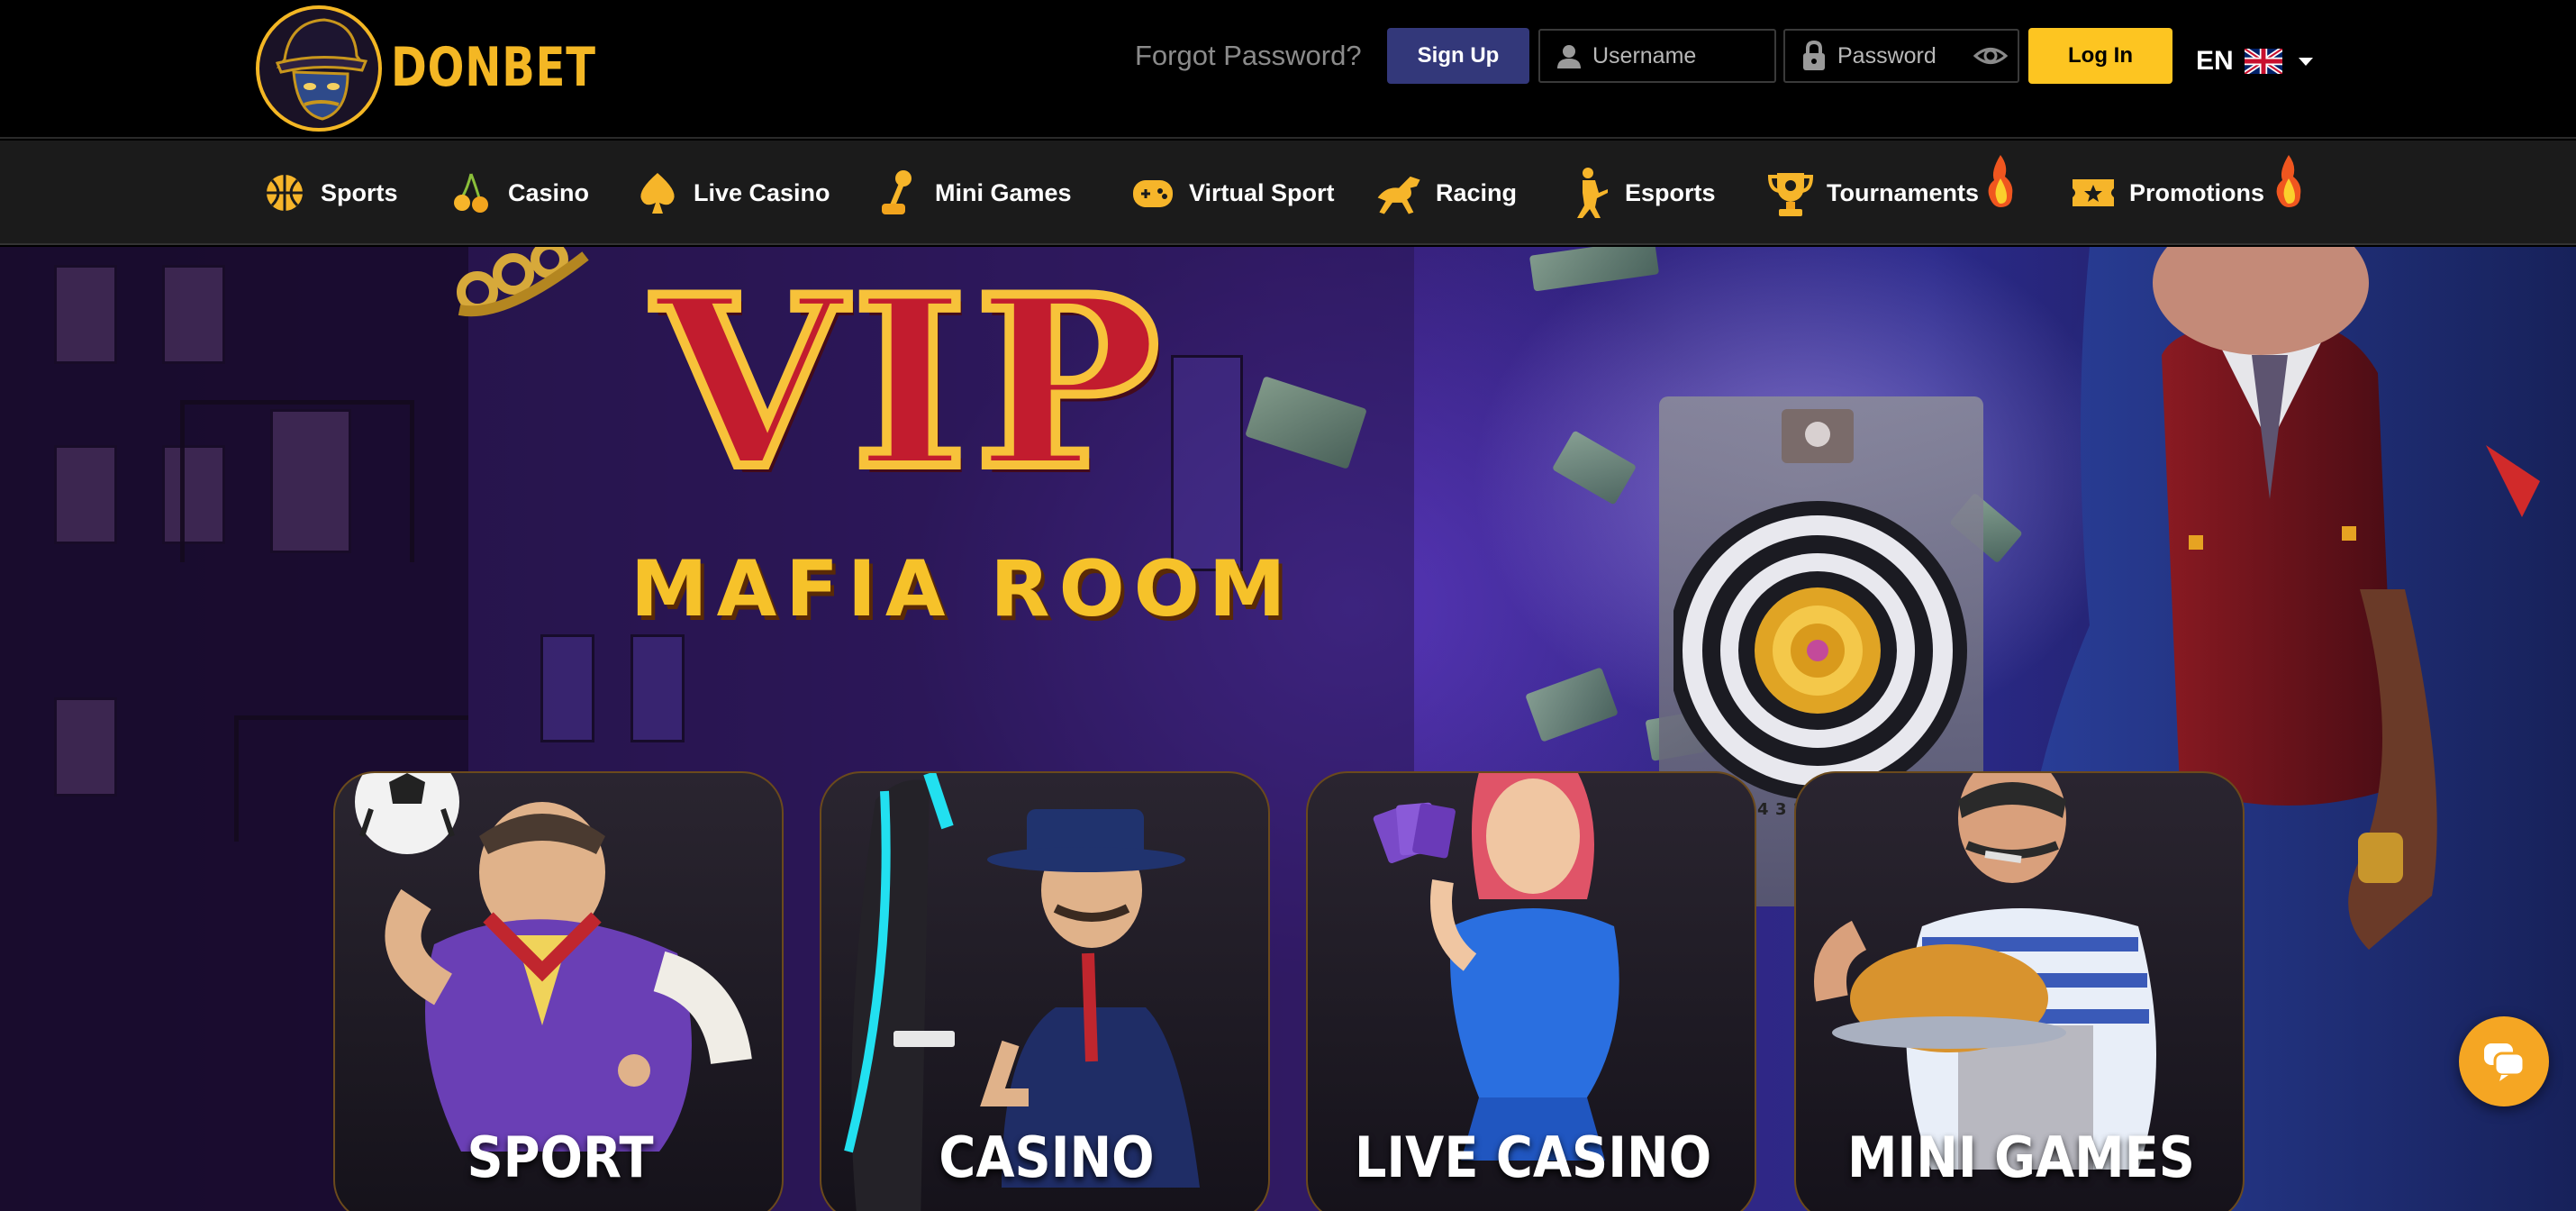 This screenshot has width=2576, height=1211. Describe the element at coordinates (284, 193) in the screenshot. I see `basketball-icon` at that location.